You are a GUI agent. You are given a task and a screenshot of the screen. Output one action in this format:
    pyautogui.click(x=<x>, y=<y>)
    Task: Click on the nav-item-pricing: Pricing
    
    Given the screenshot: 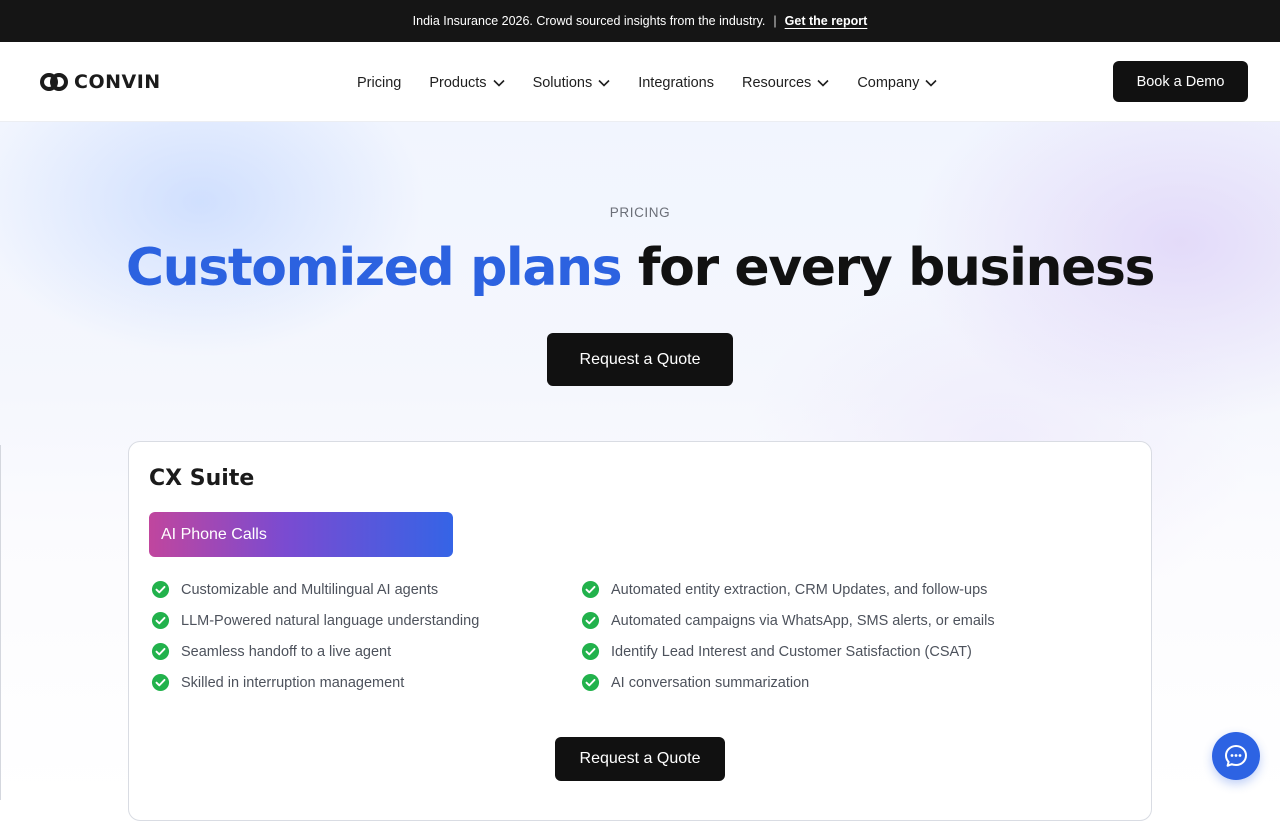 What is the action you would take?
    pyautogui.click(x=379, y=83)
    